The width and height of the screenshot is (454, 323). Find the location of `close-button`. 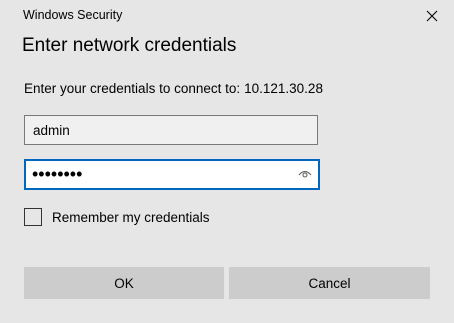

close-button is located at coordinates (432, 16).